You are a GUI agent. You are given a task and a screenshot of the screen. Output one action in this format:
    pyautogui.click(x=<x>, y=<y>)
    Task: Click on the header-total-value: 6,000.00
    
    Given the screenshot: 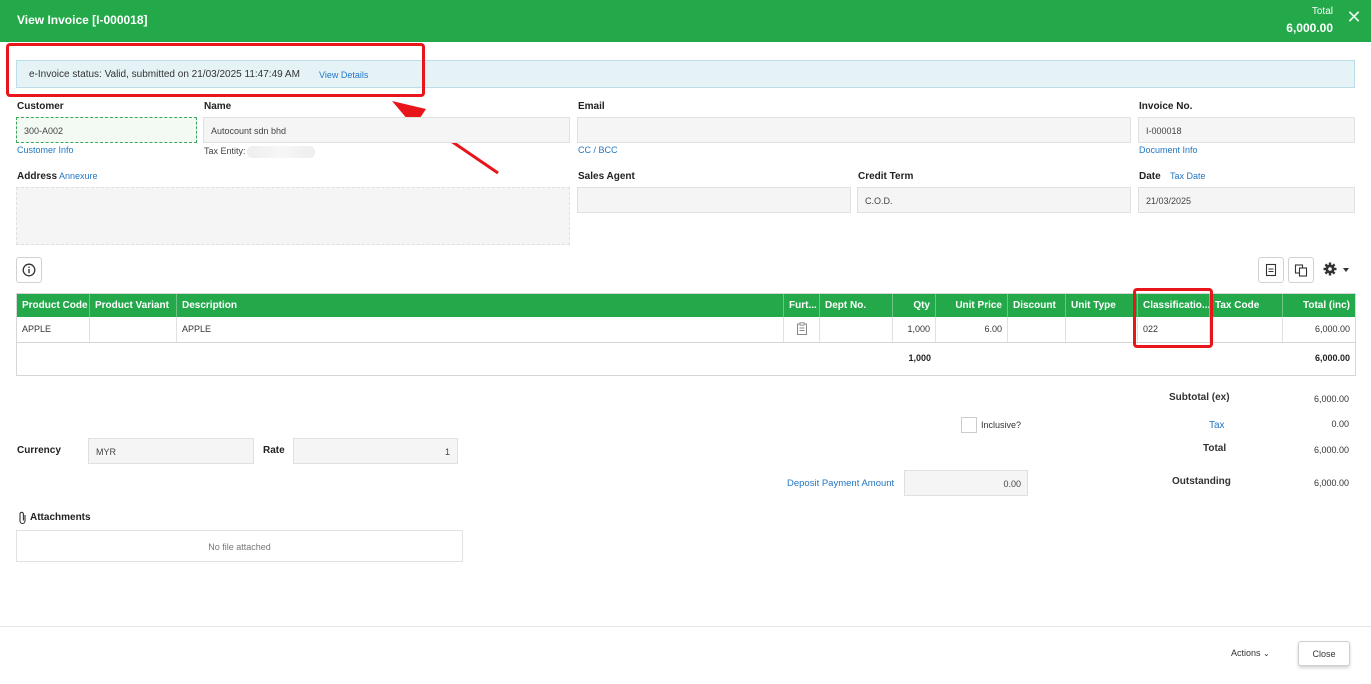 What is the action you would take?
    pyautogui.click(x=1309, y=28)
    